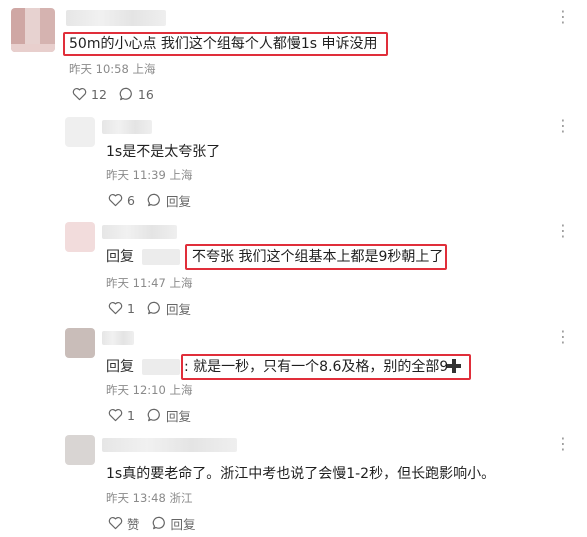 The height and width of the screenshot is (537, 587). I want to click on comment-actions: 12 16, so click(119, 94).